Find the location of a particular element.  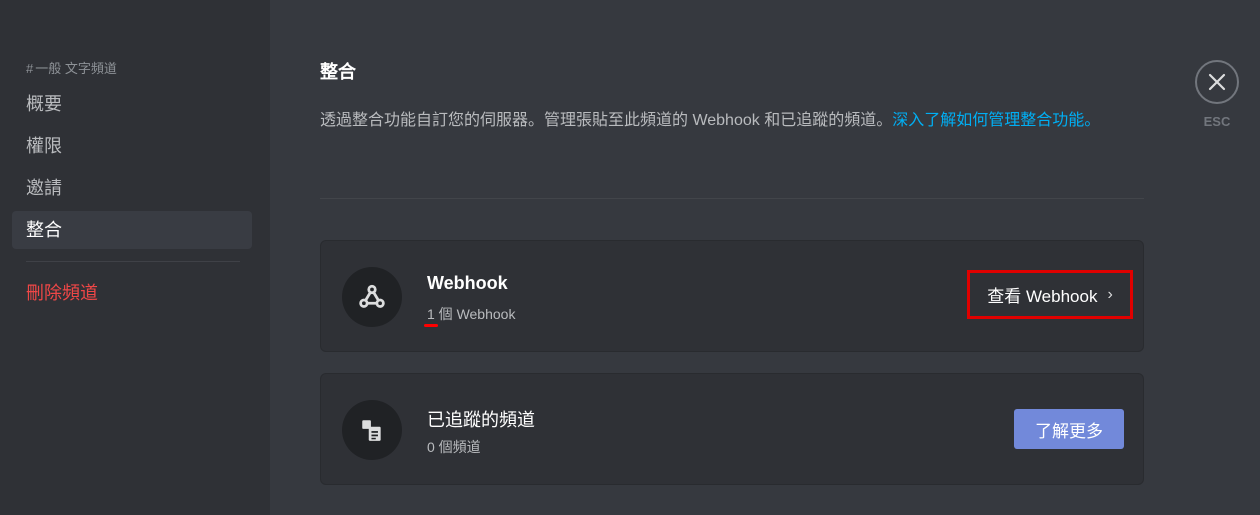

sidebar-item-invites: 邀請 is located at coordinates (132, 188).